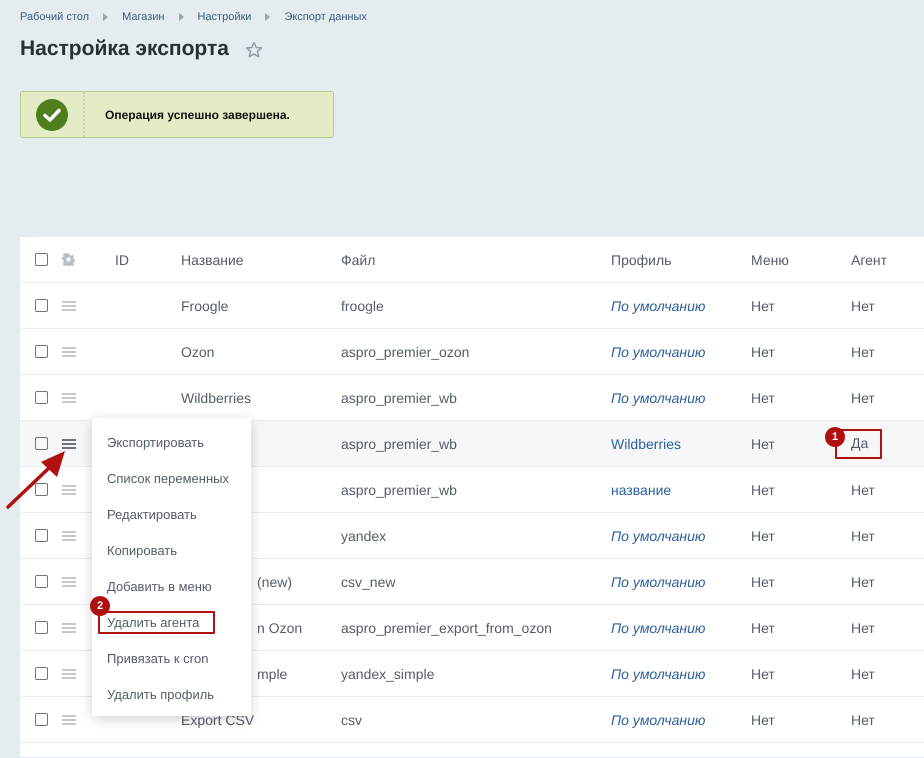  I want to click on column-header: Агент, so click(887, 260).